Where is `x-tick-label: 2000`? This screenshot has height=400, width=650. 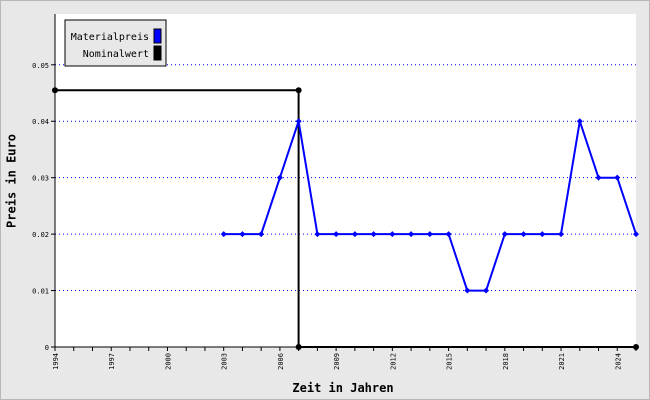
x-tick-label: 2000 is located at coordinates (168, 361).